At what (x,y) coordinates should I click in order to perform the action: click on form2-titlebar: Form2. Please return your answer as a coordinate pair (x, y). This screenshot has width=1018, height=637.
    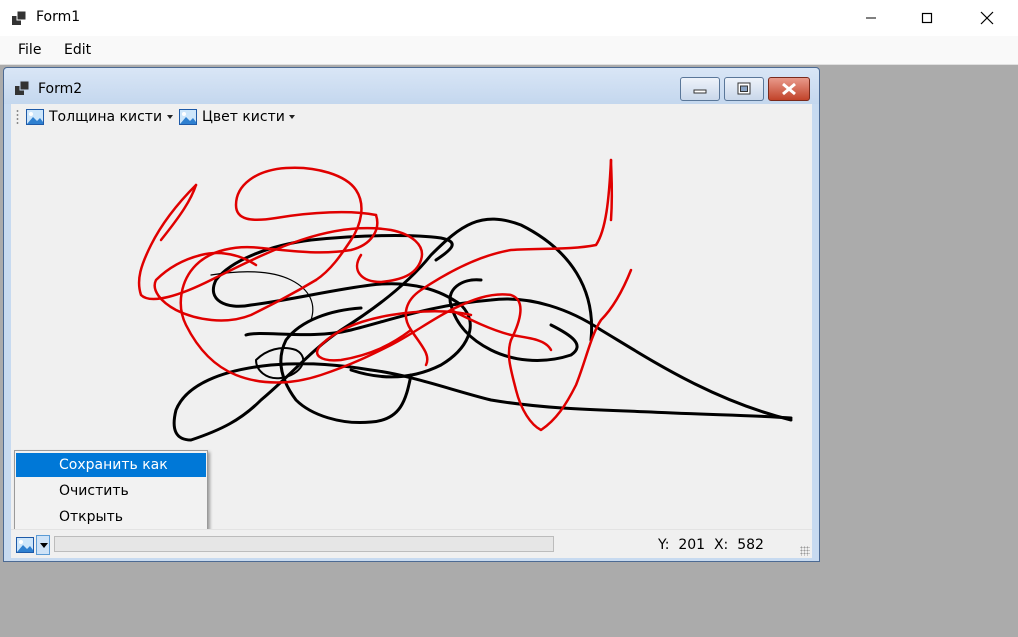
    Looking at the image, I should click on (411, 86).